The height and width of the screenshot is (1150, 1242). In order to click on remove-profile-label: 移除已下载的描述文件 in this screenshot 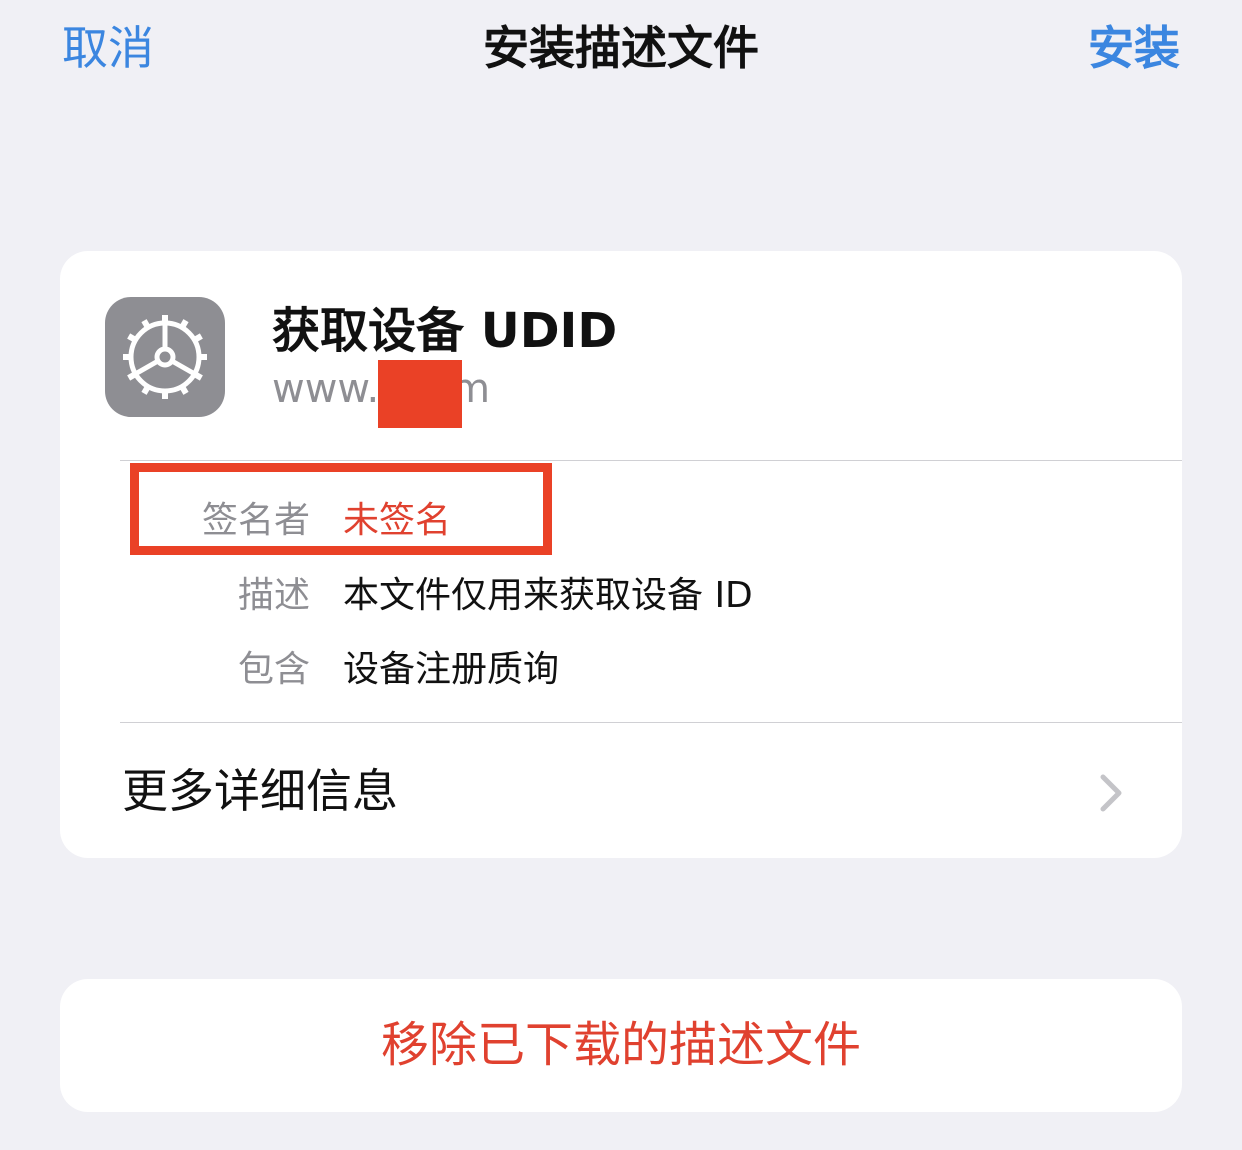, I will do `click(620, 1045)`.